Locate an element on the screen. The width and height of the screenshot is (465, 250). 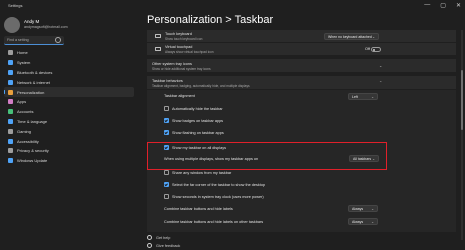
chevron-up-icon: ⌃ is located at coordinates (381, 82).